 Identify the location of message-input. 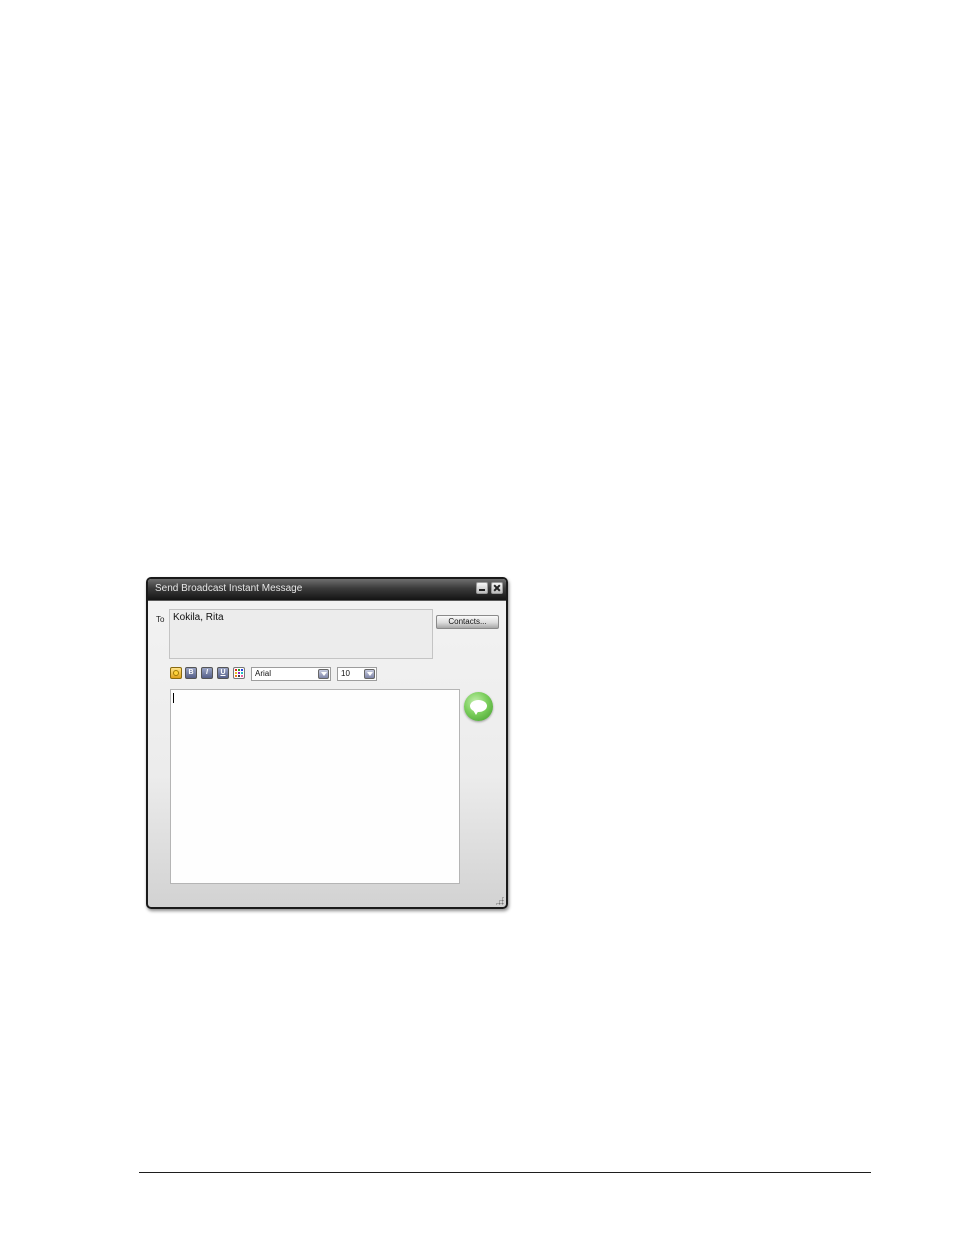
(315, 786).